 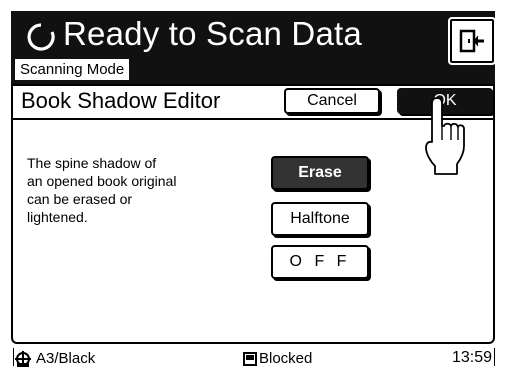 I want to click on exit-door-icon, so click(x=471, y=41).